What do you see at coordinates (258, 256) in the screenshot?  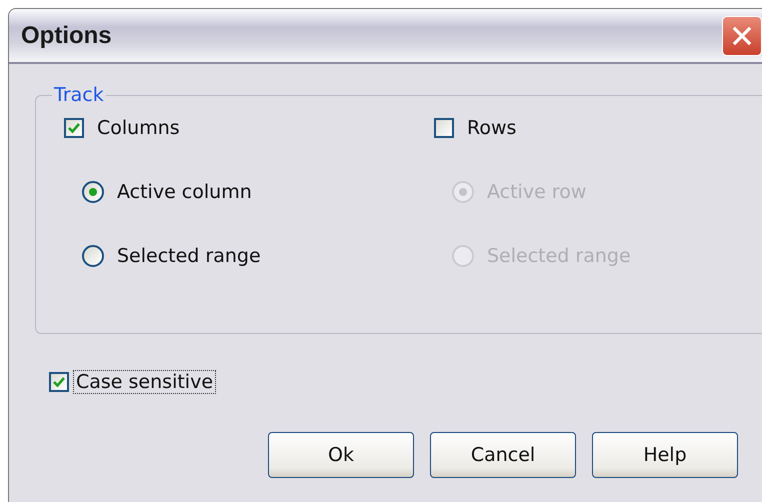 I see `radio-option: Selected range` at bounding box center [258, 256].